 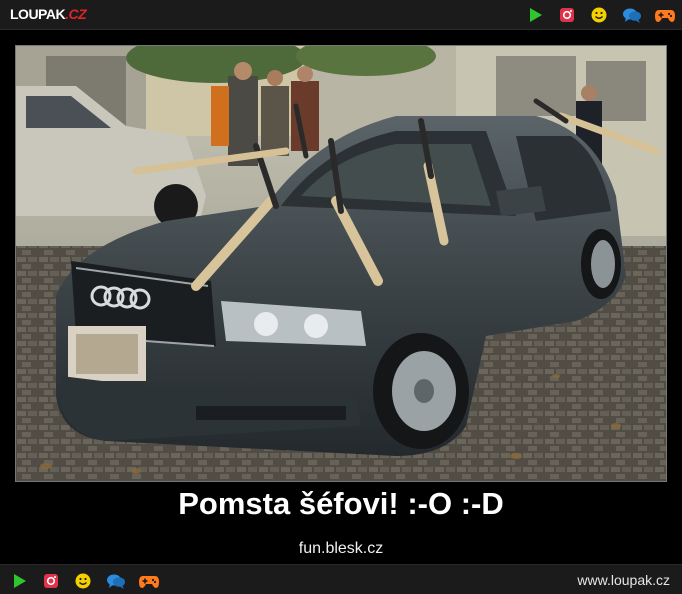 I want to click on top-bar: LOUPAK.CZ, so click(x=341, y=15).